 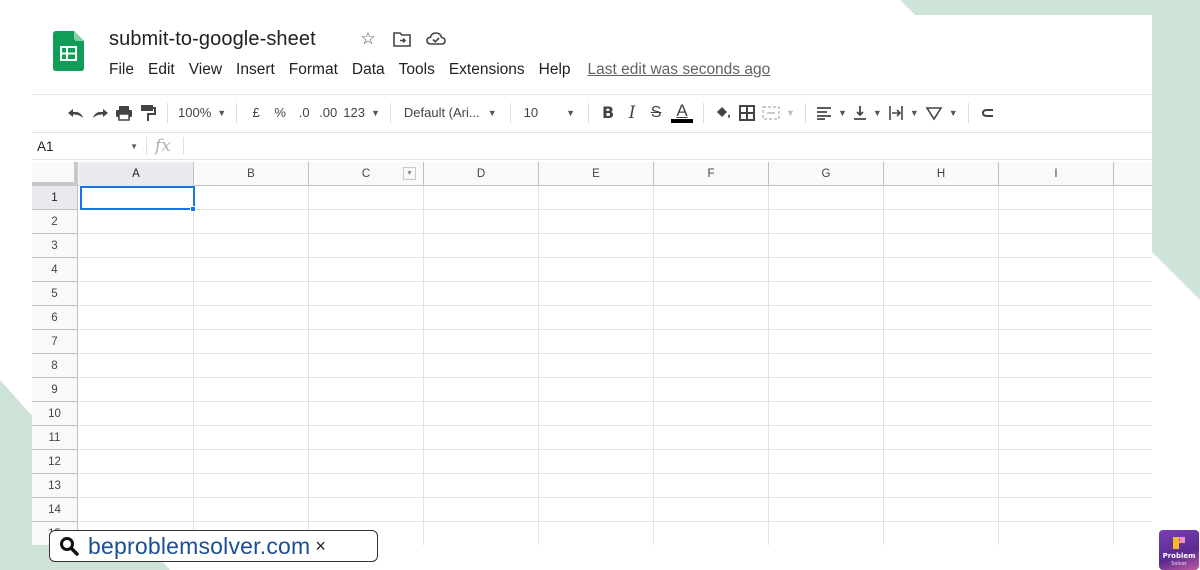 I want to click on row-header-label: 1, so click(x=54, y=197).